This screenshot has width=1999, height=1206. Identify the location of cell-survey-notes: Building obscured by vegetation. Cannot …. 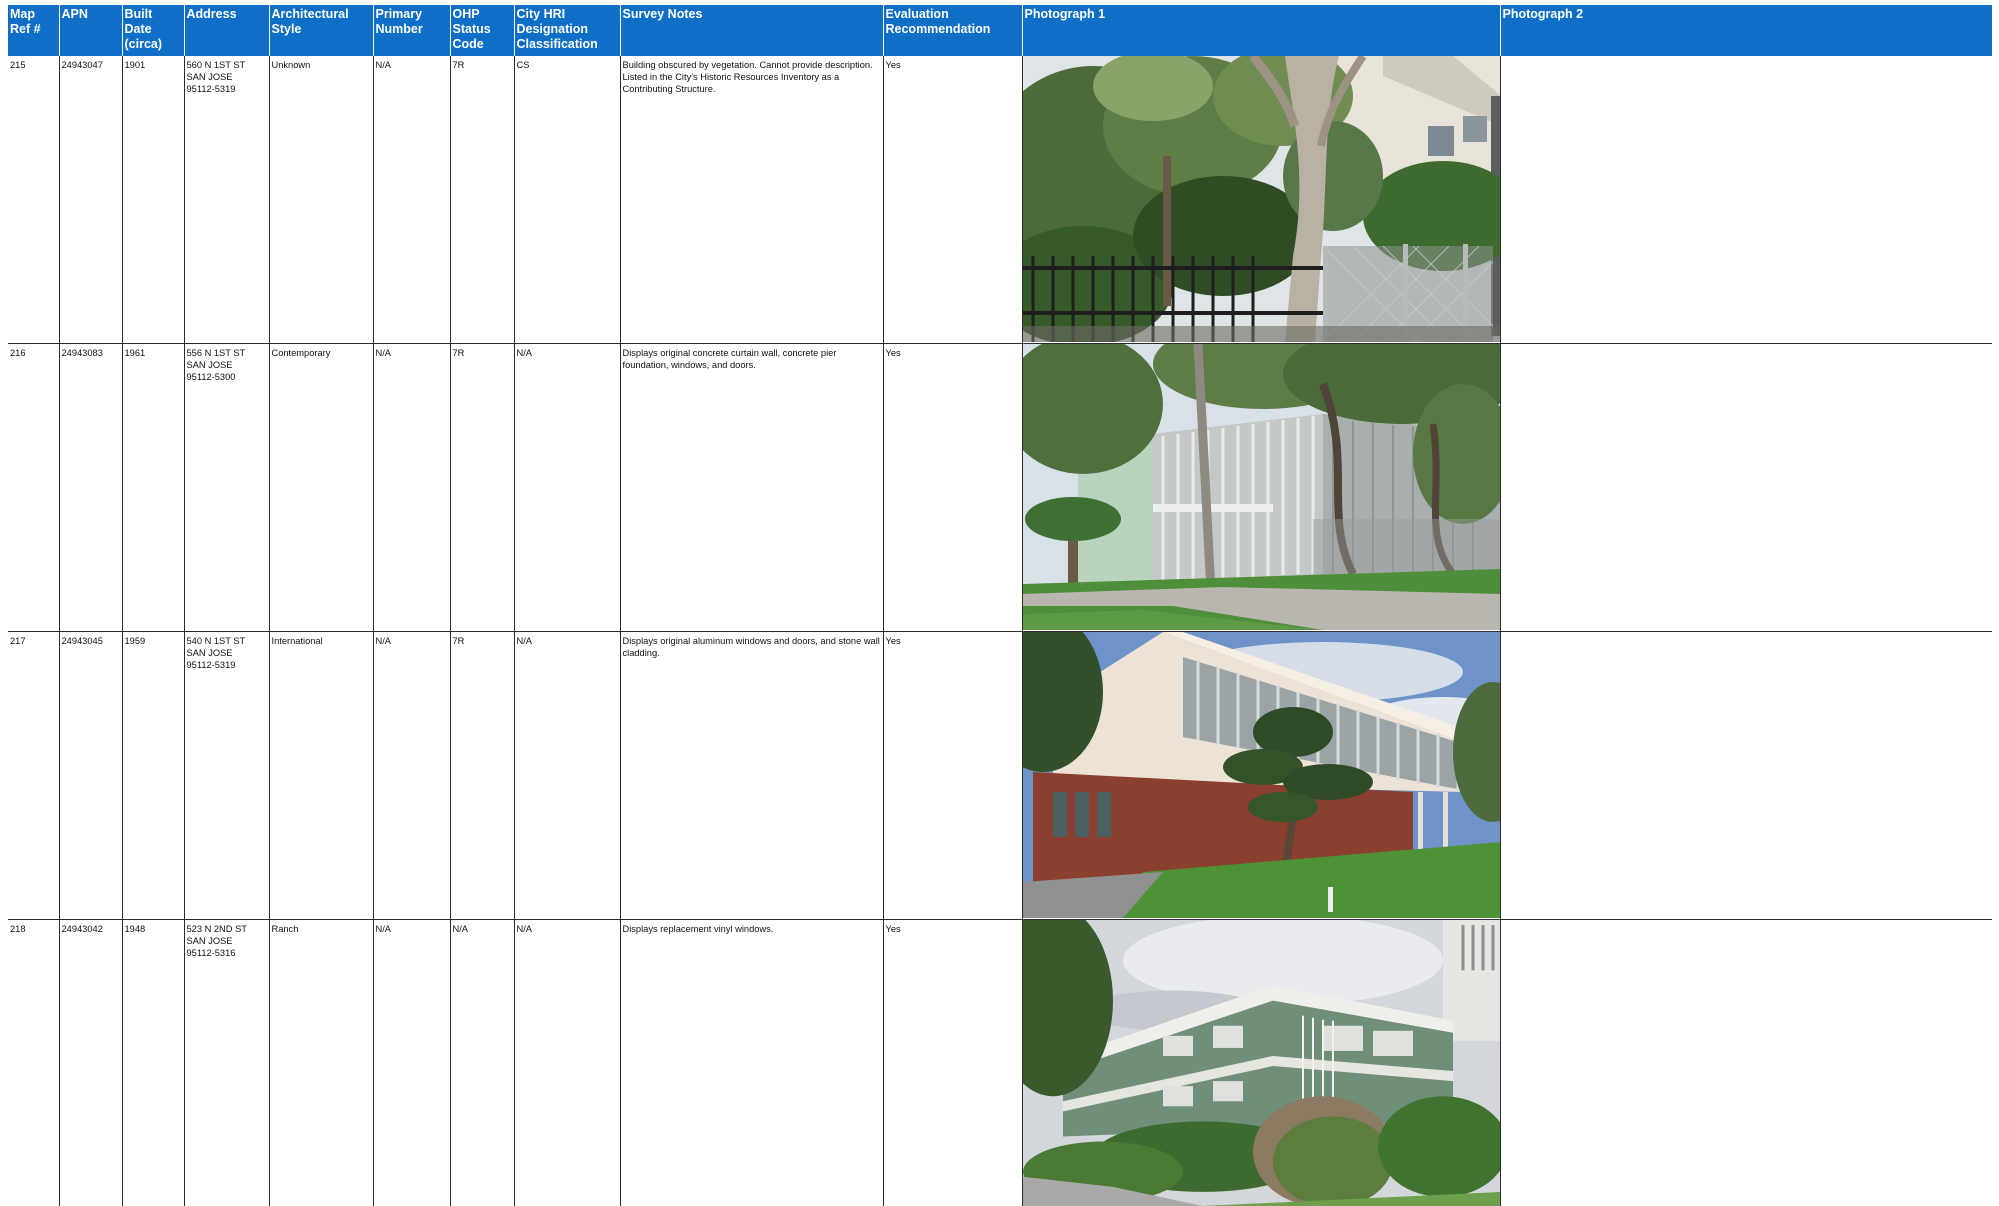
(751, 200).